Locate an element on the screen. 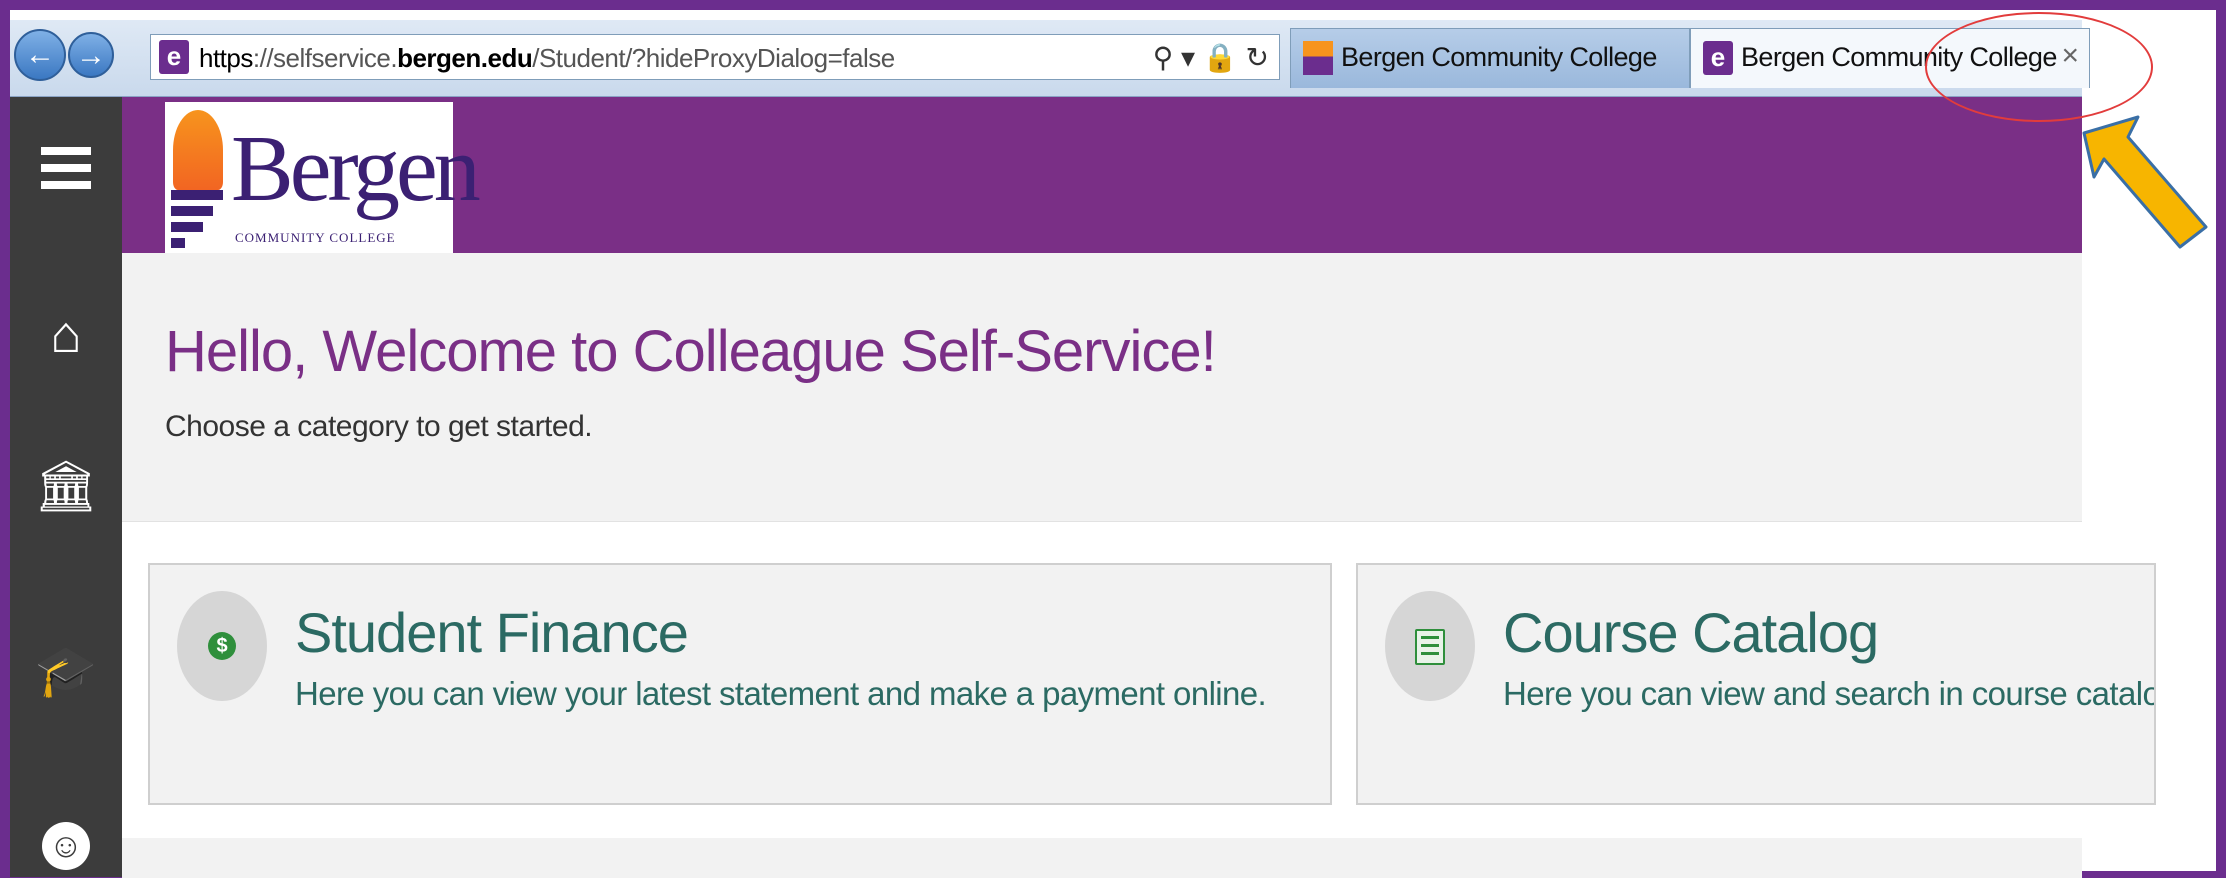  bank-icon: 🏛 is located at coordinates (66, 486).